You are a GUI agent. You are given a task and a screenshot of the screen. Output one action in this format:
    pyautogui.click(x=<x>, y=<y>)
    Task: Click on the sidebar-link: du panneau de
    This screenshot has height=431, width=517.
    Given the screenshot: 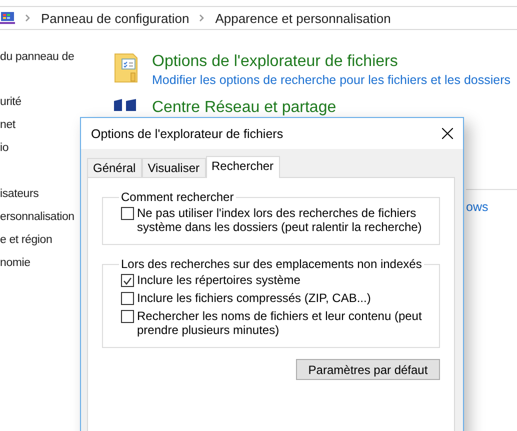 What is the action you would take?
    pyautogui.click(x=57, y=71)
    